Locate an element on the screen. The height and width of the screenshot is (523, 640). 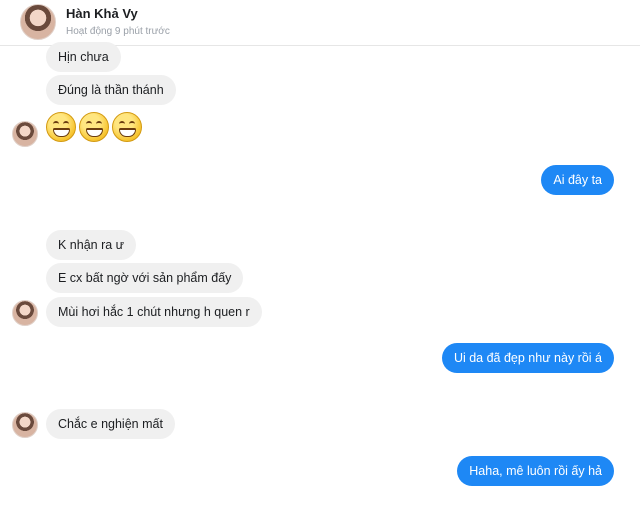
contact-status: Hoạt động 9 phút trước is located at coordinates (118, 31).